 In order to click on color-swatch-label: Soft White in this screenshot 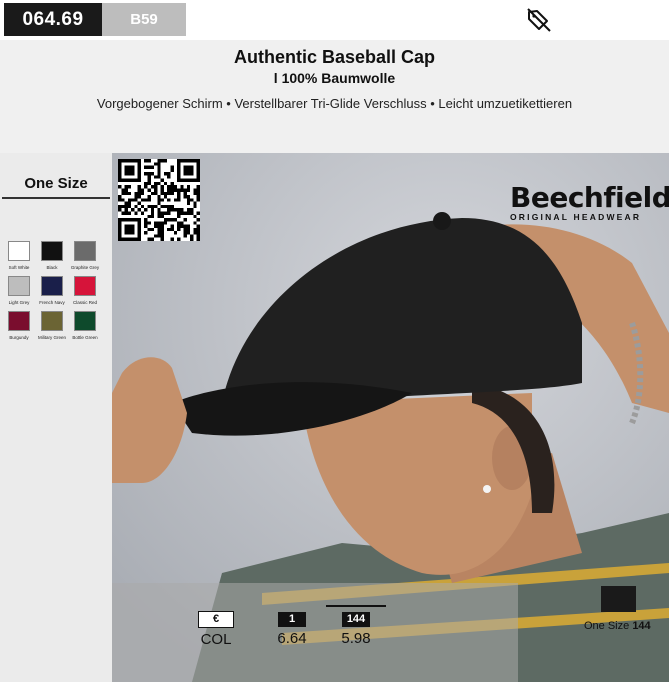, I will do `click(19, 267)`.